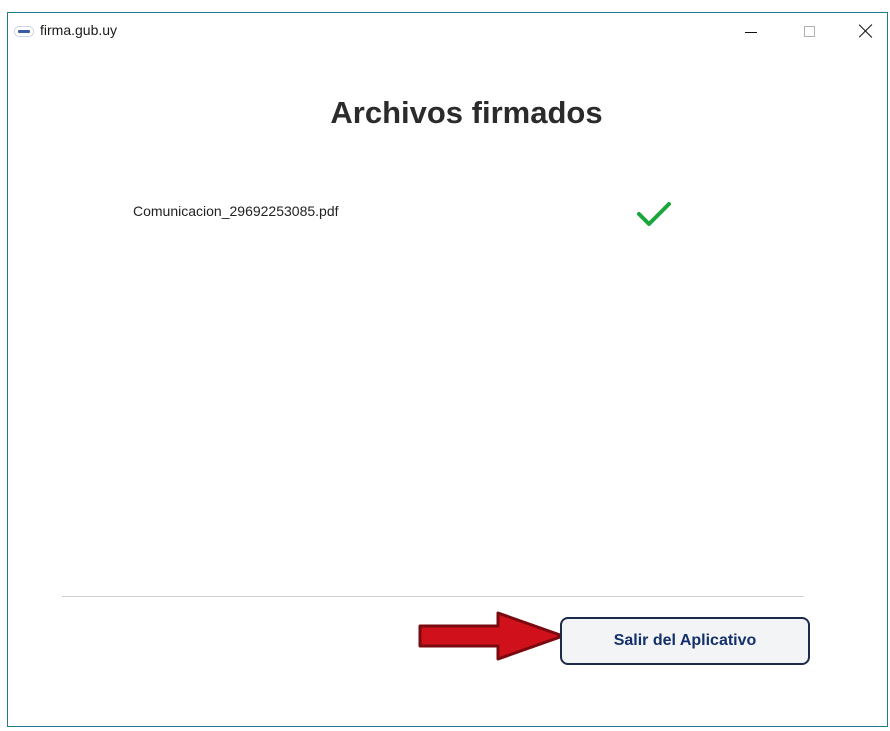 The image size is (890, 731). Describe the element at coordinates (79, 30) in the screenshot. I see `window-title: firma.gub.uy` at that location.